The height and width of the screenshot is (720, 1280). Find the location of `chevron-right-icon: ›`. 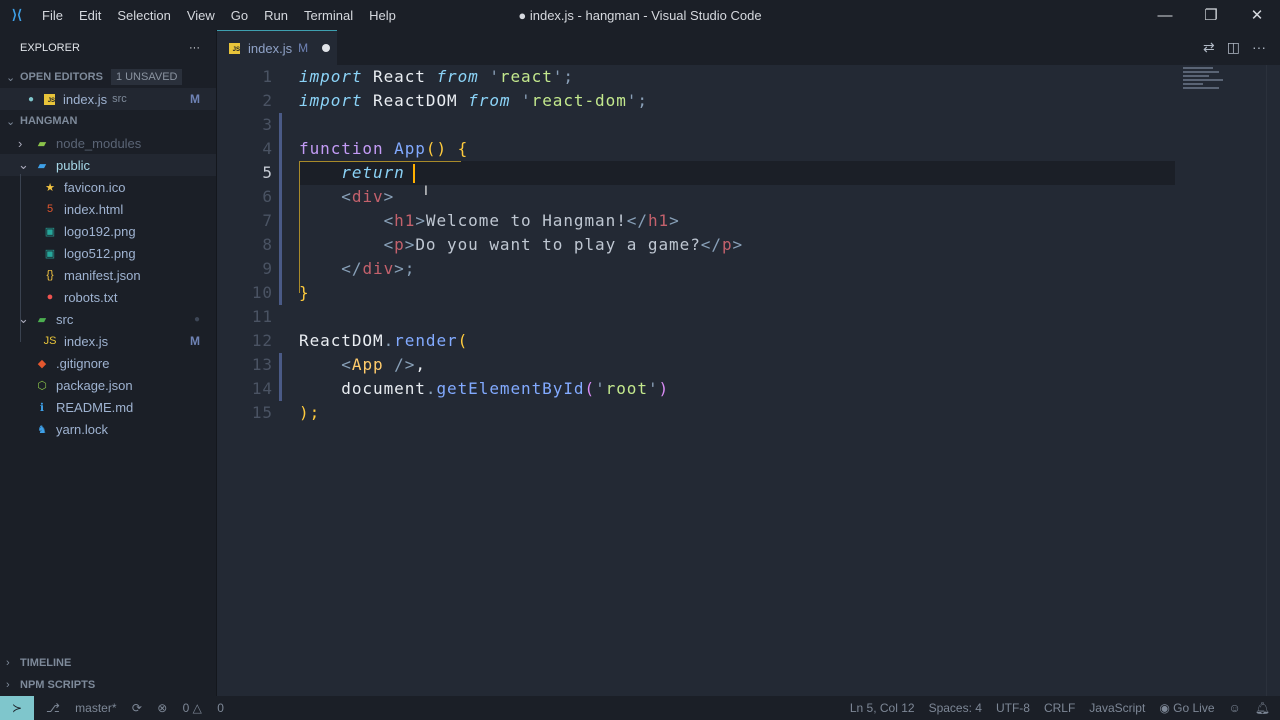

chevron-right-icon: › is located at coordinates (8, 685).